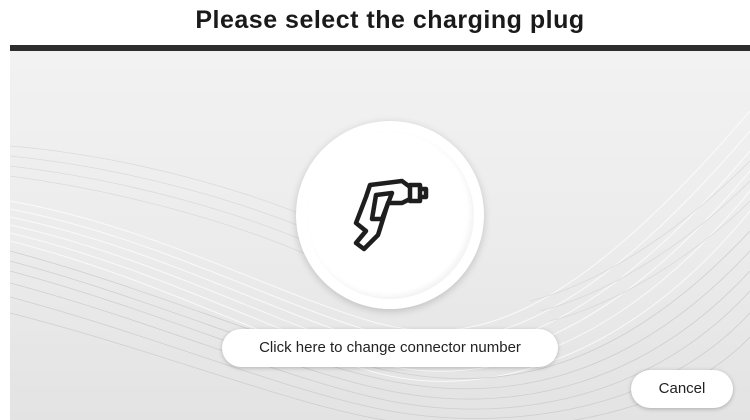  What do you see at coordinates (682, 389) in the screenshot?
I see `cancel-button: Cancel` at bounding box center [682, 389].